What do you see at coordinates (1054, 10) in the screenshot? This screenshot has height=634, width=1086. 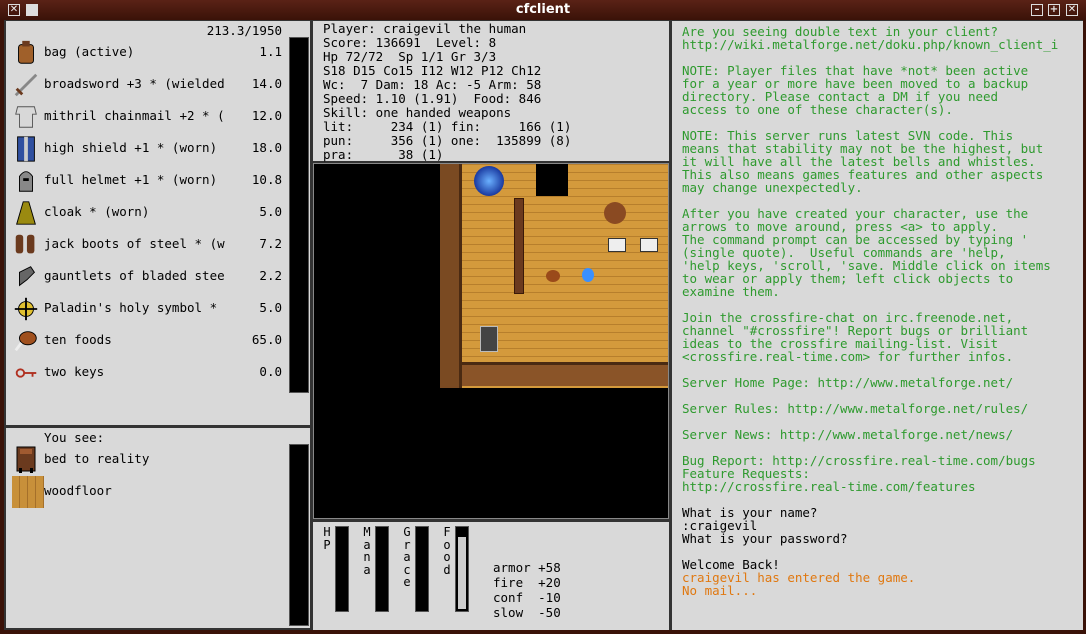 I see `maximize-icon: +` at bounding box center [1054, 10].